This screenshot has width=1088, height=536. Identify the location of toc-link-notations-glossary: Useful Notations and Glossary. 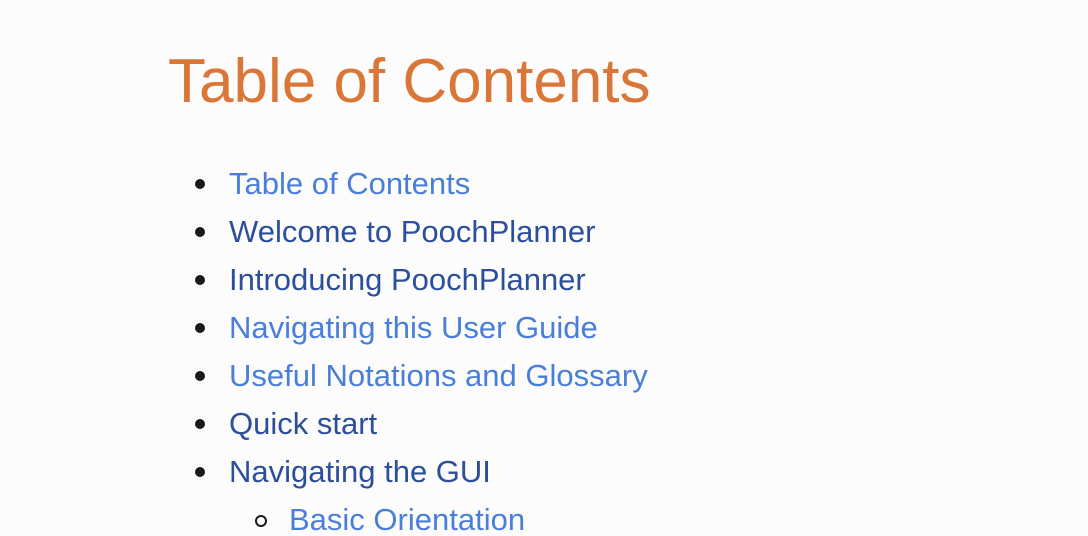
(438, 375).